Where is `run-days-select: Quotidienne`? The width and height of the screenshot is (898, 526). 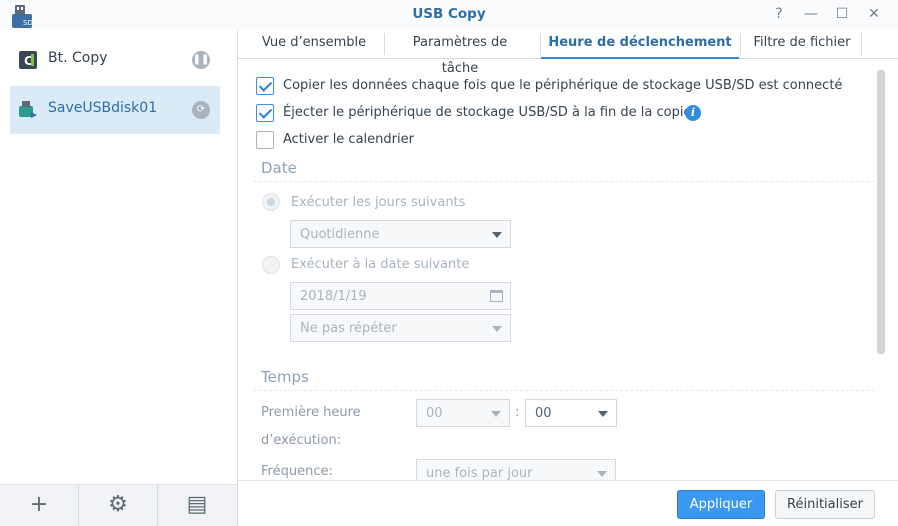 run-days-select: Quotidienne is located at coordinates (400, 234).